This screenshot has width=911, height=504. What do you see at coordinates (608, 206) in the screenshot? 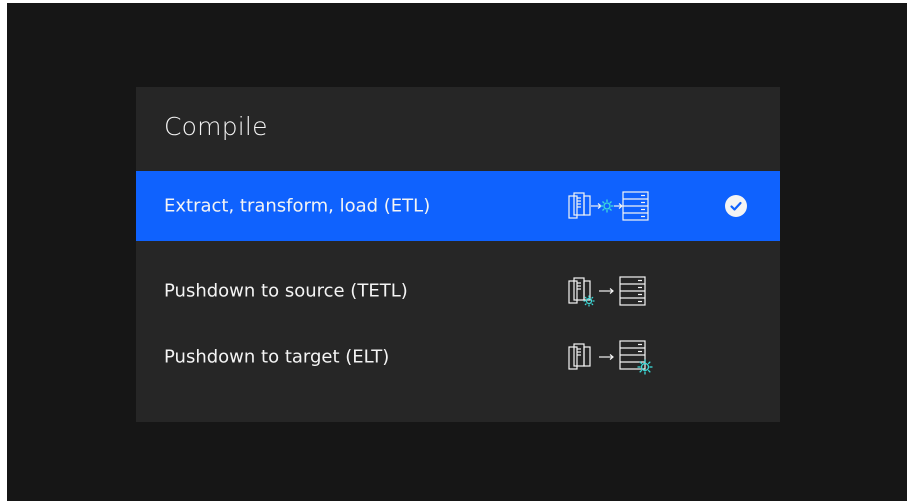
I see `source-gear-target-icon` at bounding box center [608, 206].